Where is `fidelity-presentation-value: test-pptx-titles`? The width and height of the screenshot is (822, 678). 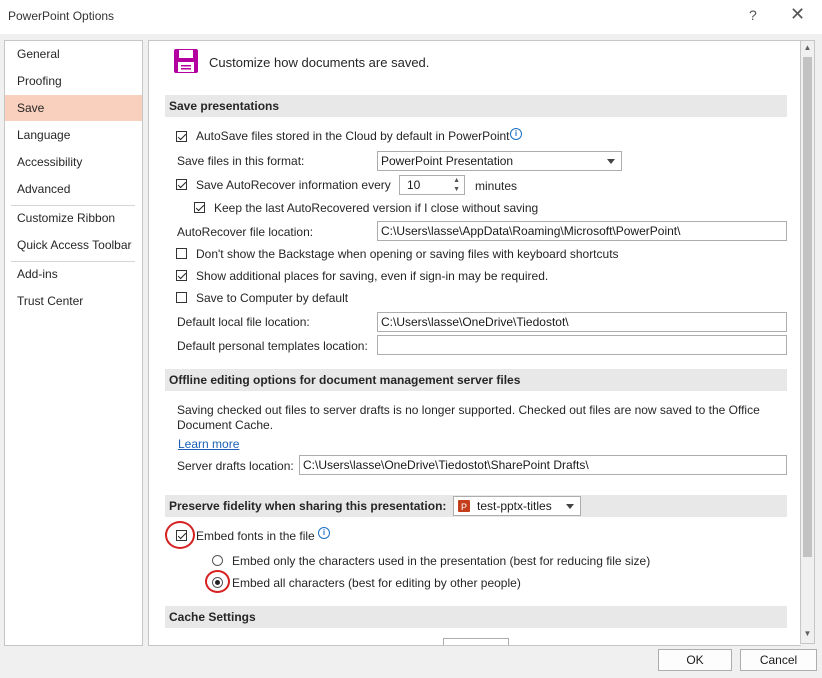
fidelity-presentation-value: test-pptx-titles is located at coordinates (514, 506).